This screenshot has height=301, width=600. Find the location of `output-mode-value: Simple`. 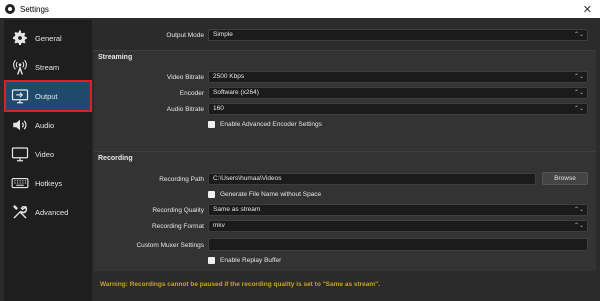

output-mode-value: Simple is located at coordinates (223, 34).